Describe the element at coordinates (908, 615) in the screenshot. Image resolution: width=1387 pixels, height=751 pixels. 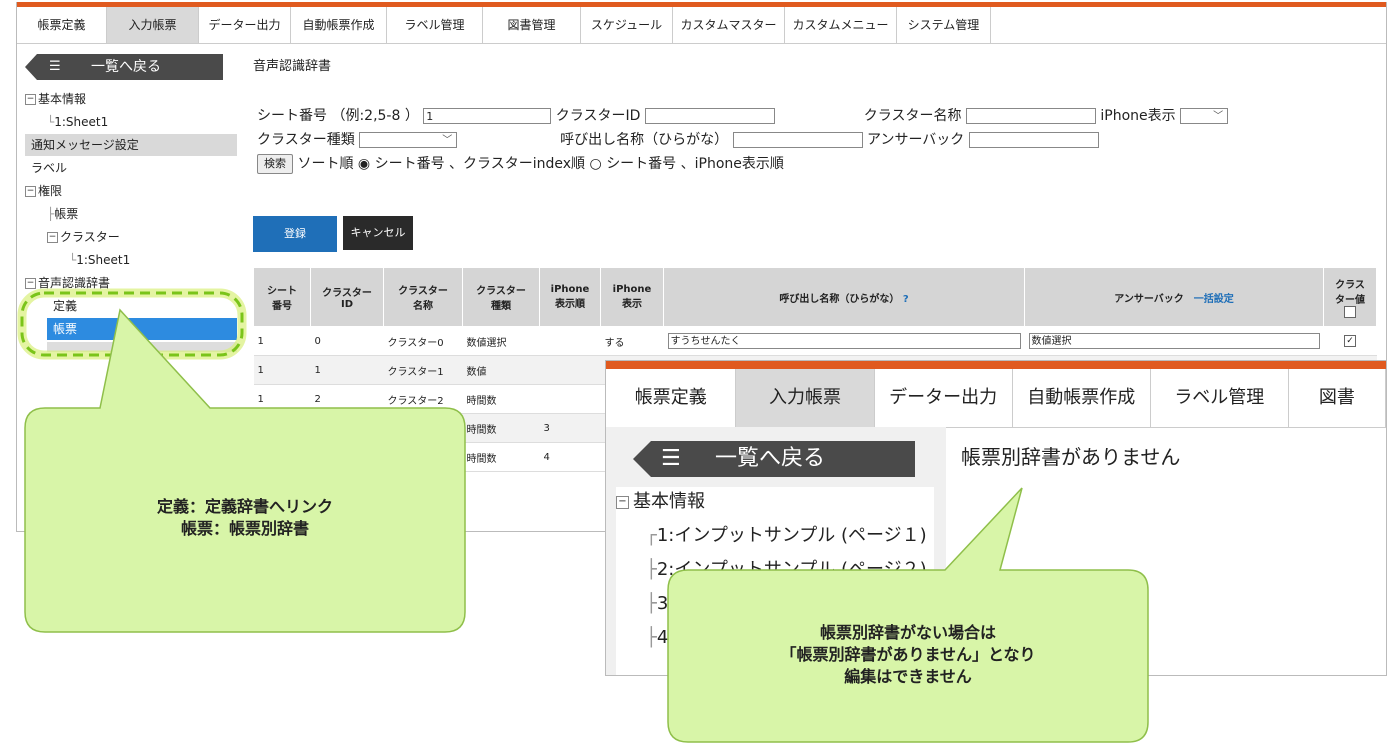
I see `callout-right` at that location.